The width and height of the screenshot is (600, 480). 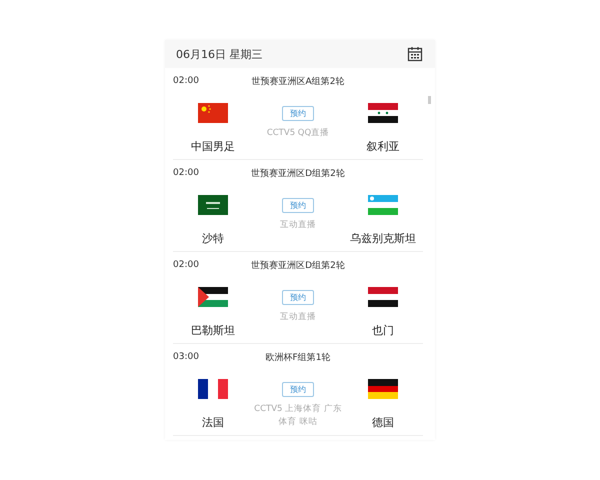 I want to click on calendar-icon, so click(x=415, y=54).